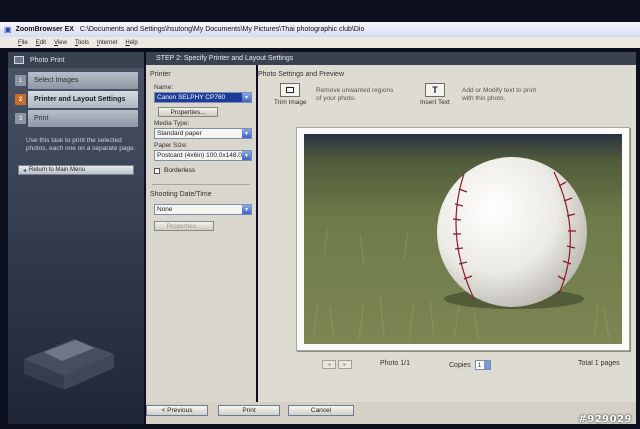  Describe the element at coordinates (41, 118) in the screenshot. I see `step-label: Print` at that location.